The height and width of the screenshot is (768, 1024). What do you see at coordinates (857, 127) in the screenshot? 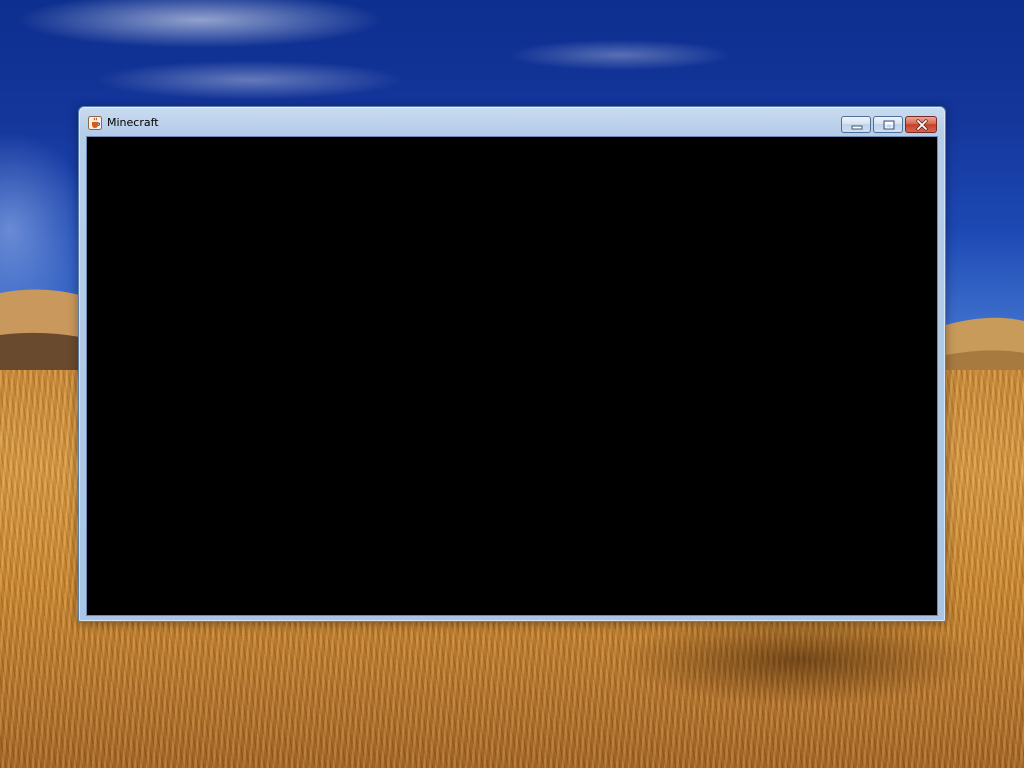
I see `minimize-icon` at bounding box center [857, 127].